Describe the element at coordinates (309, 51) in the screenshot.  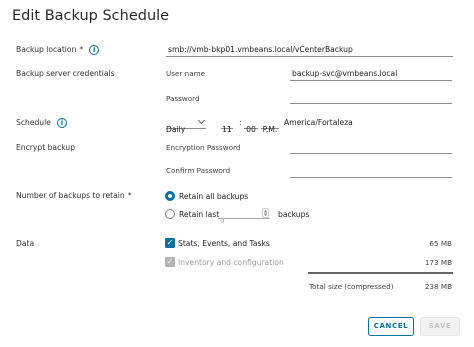
I see `backup-location-input` at that location.